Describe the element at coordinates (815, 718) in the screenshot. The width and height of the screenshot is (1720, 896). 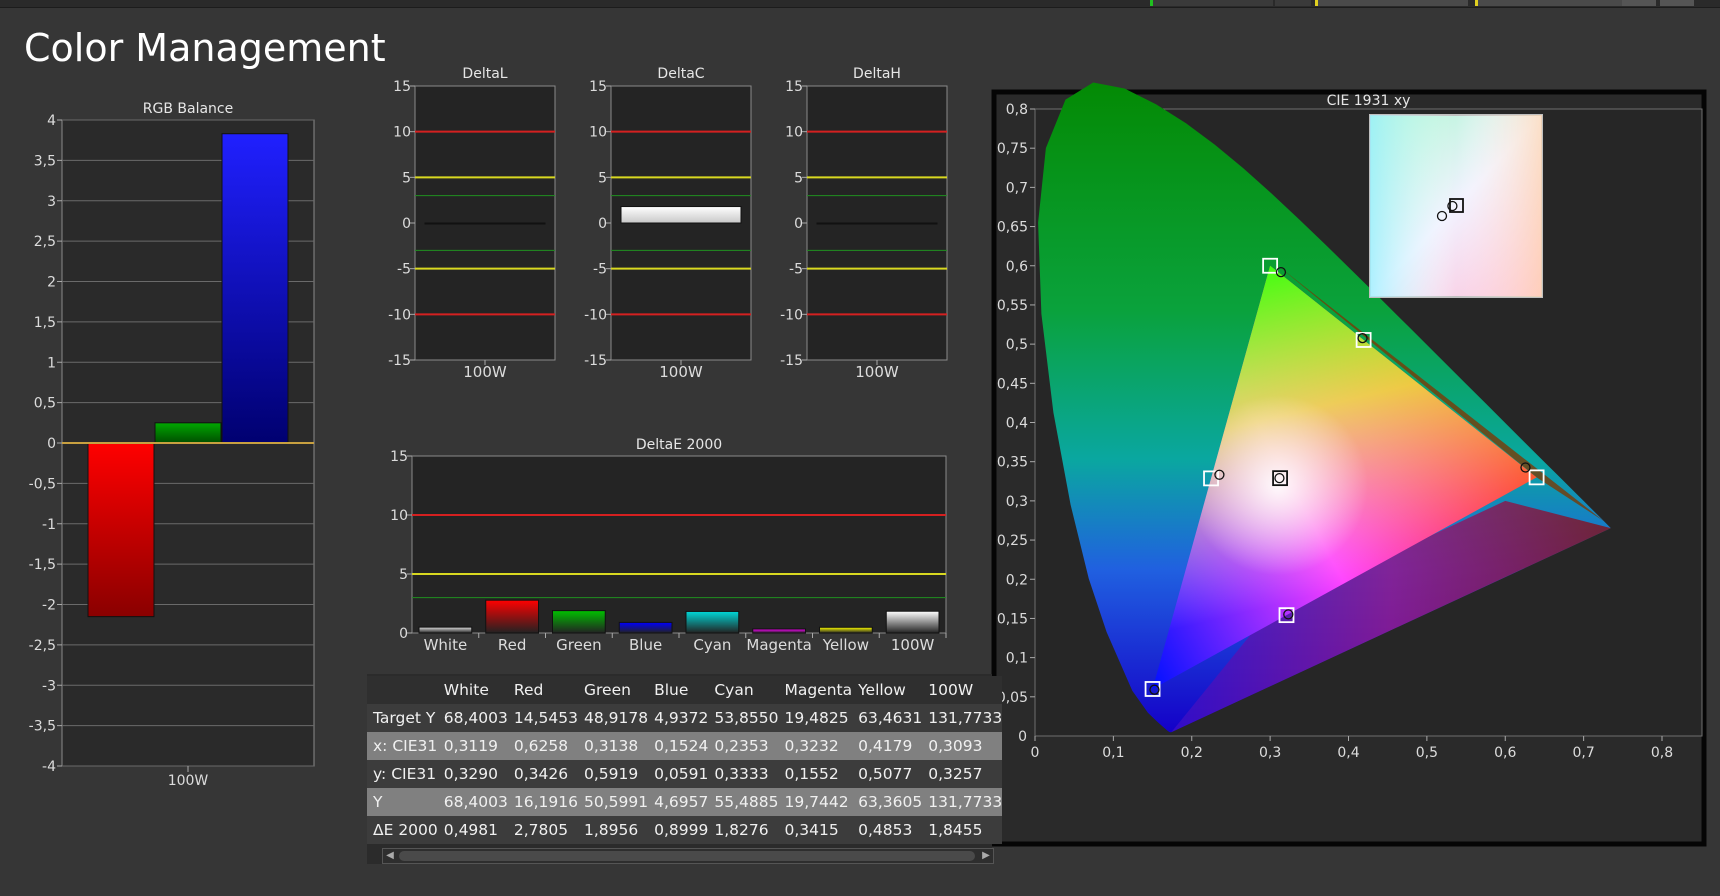
I see `table-cell: 19,4825` at that location.